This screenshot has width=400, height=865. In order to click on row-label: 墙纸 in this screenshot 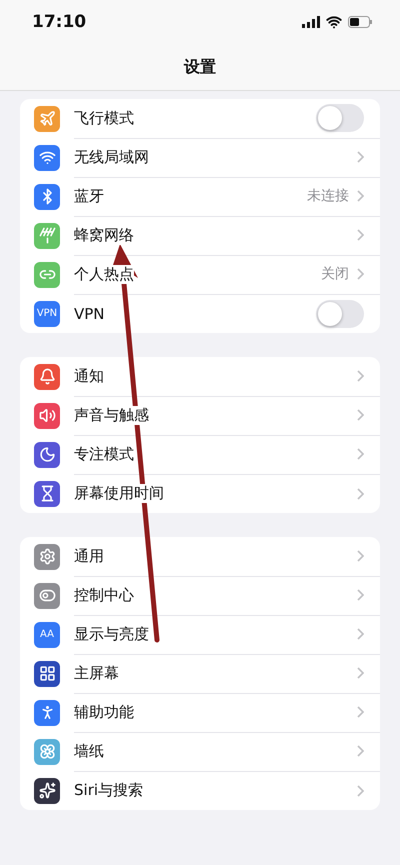, I will do `click(89, 751)`.